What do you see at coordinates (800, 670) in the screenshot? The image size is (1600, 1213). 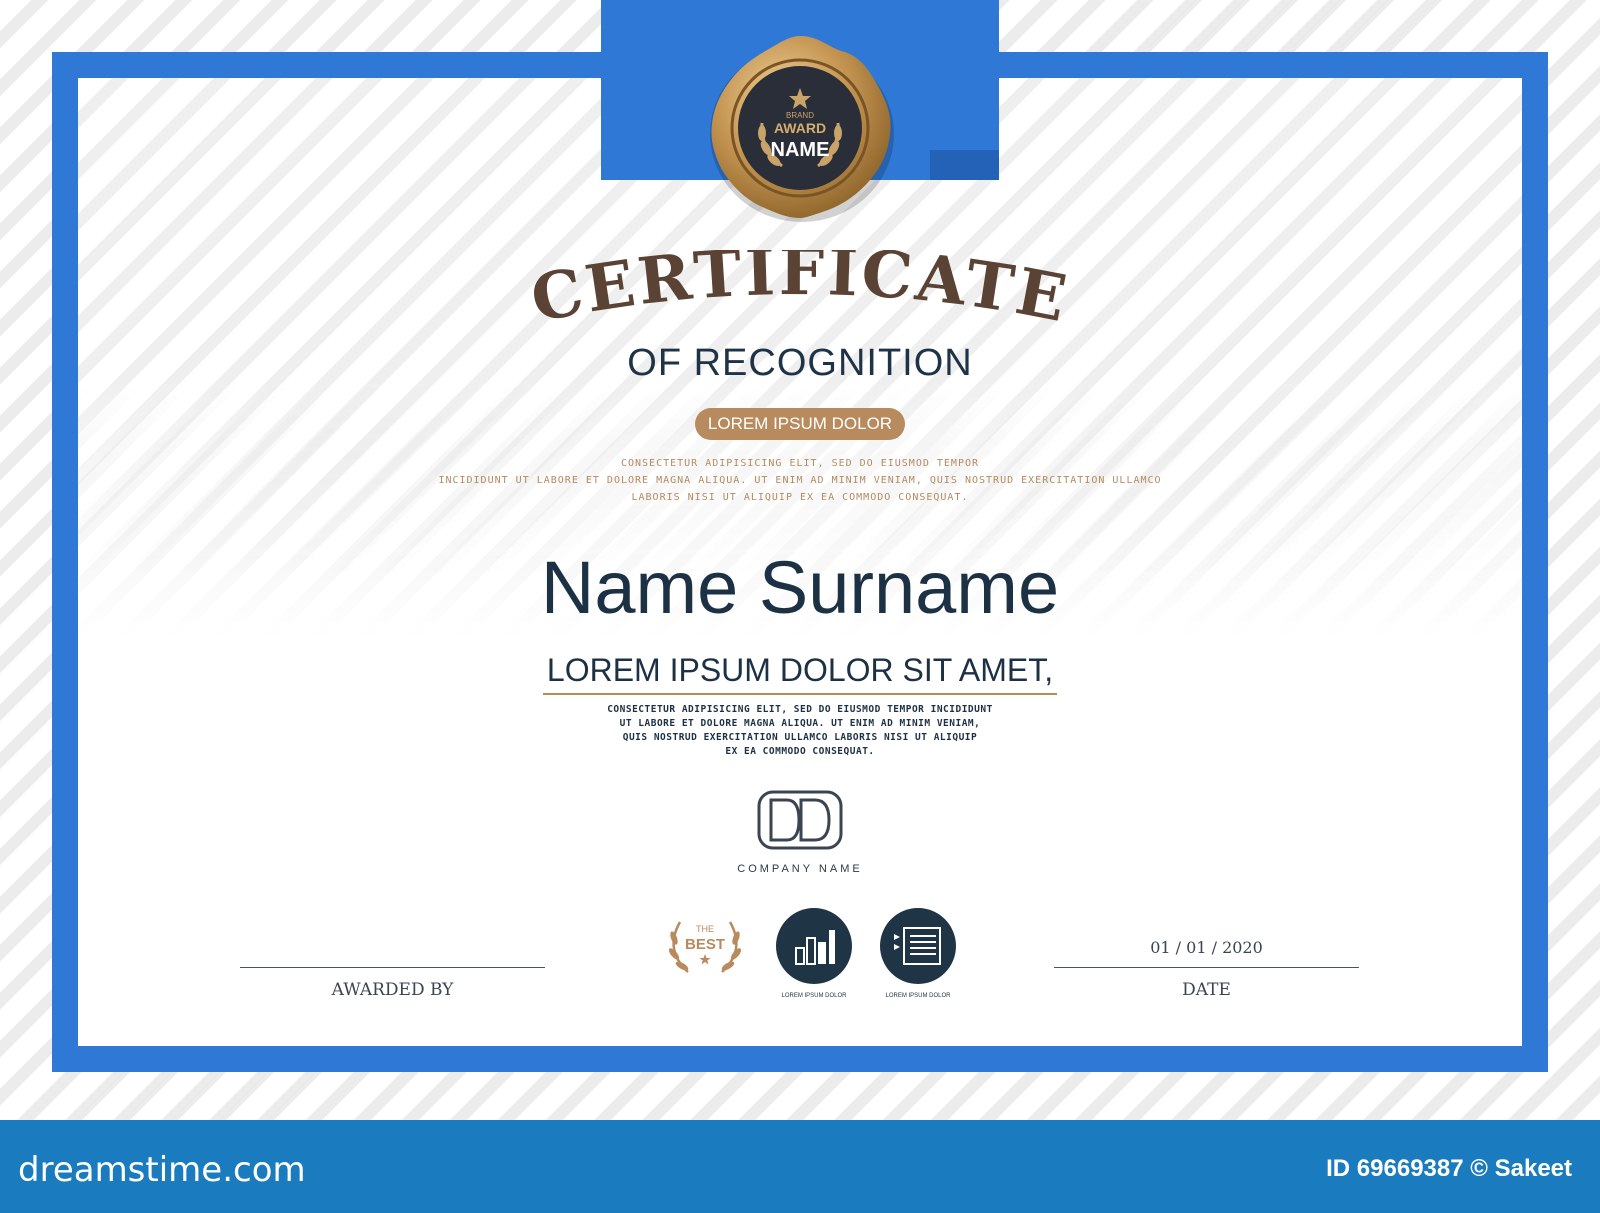 I see `tagline: LOREM IPSUM DOLOR SIT AMET,` at bounding box center [800, 670].